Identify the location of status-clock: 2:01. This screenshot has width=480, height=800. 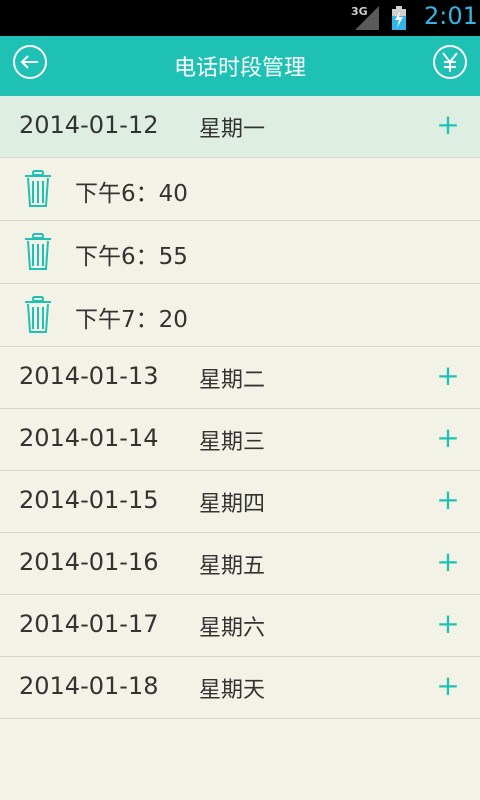
(451, 16).